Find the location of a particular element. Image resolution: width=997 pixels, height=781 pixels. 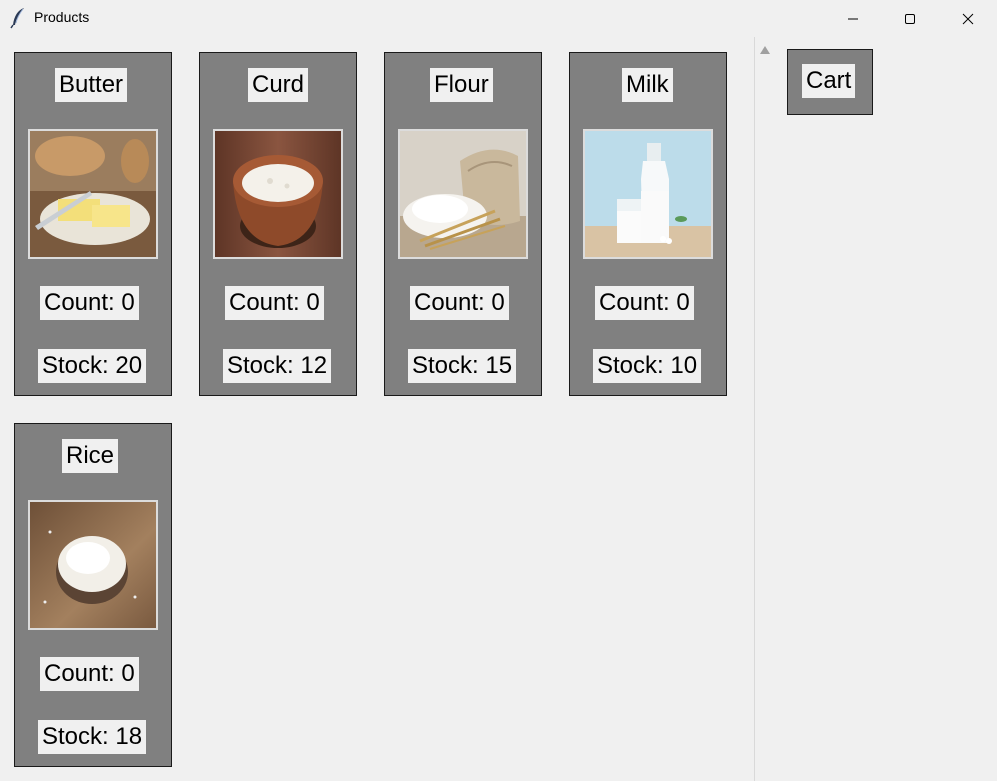

minimize-icon is located at coordinates (853, 19).